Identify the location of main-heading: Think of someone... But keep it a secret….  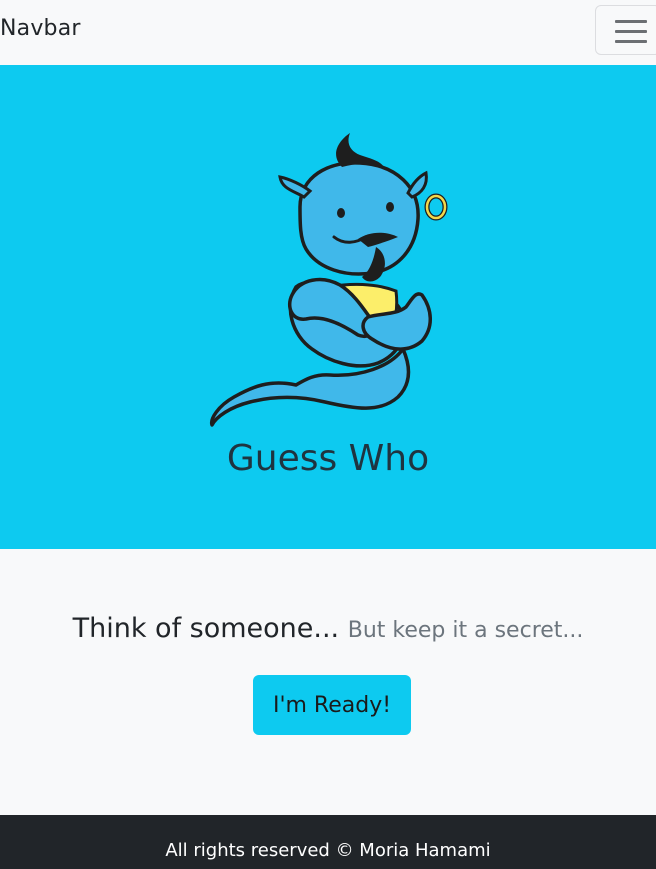
(328, 630).